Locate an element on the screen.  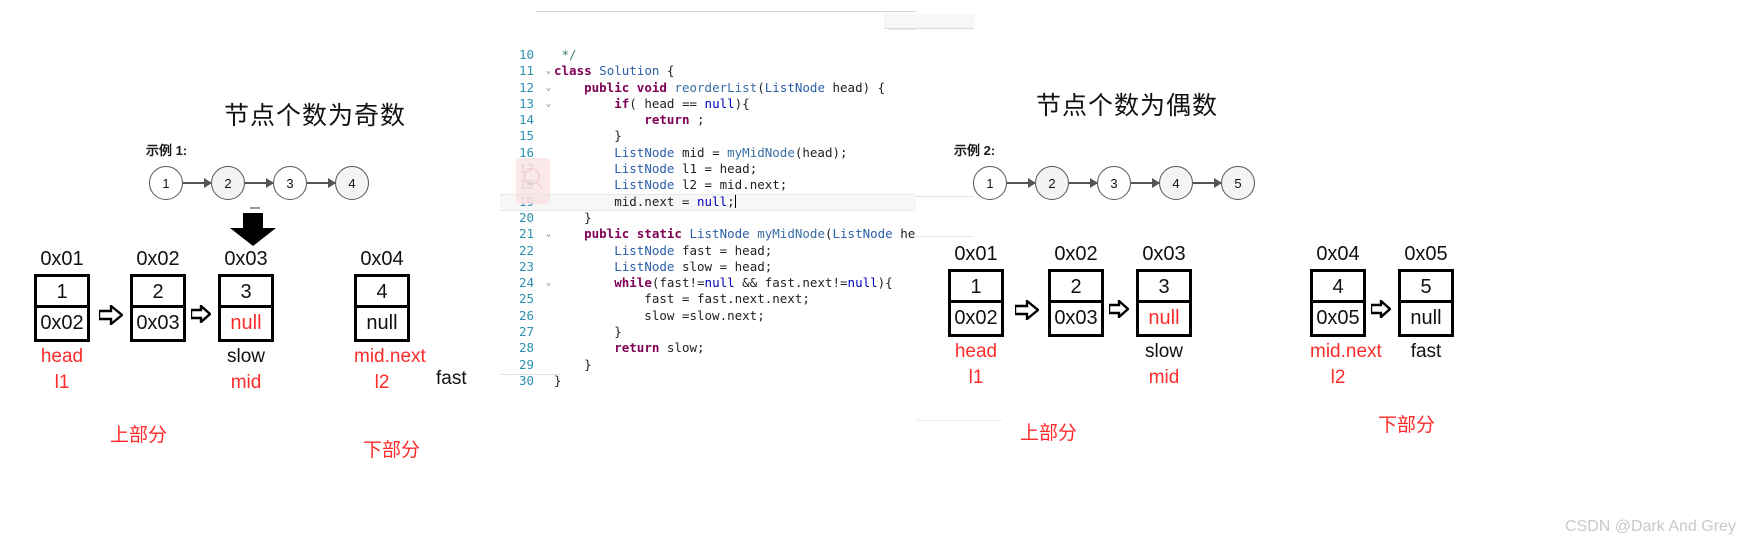
code-line: 14 return ; is located at coordinates (708, 120).